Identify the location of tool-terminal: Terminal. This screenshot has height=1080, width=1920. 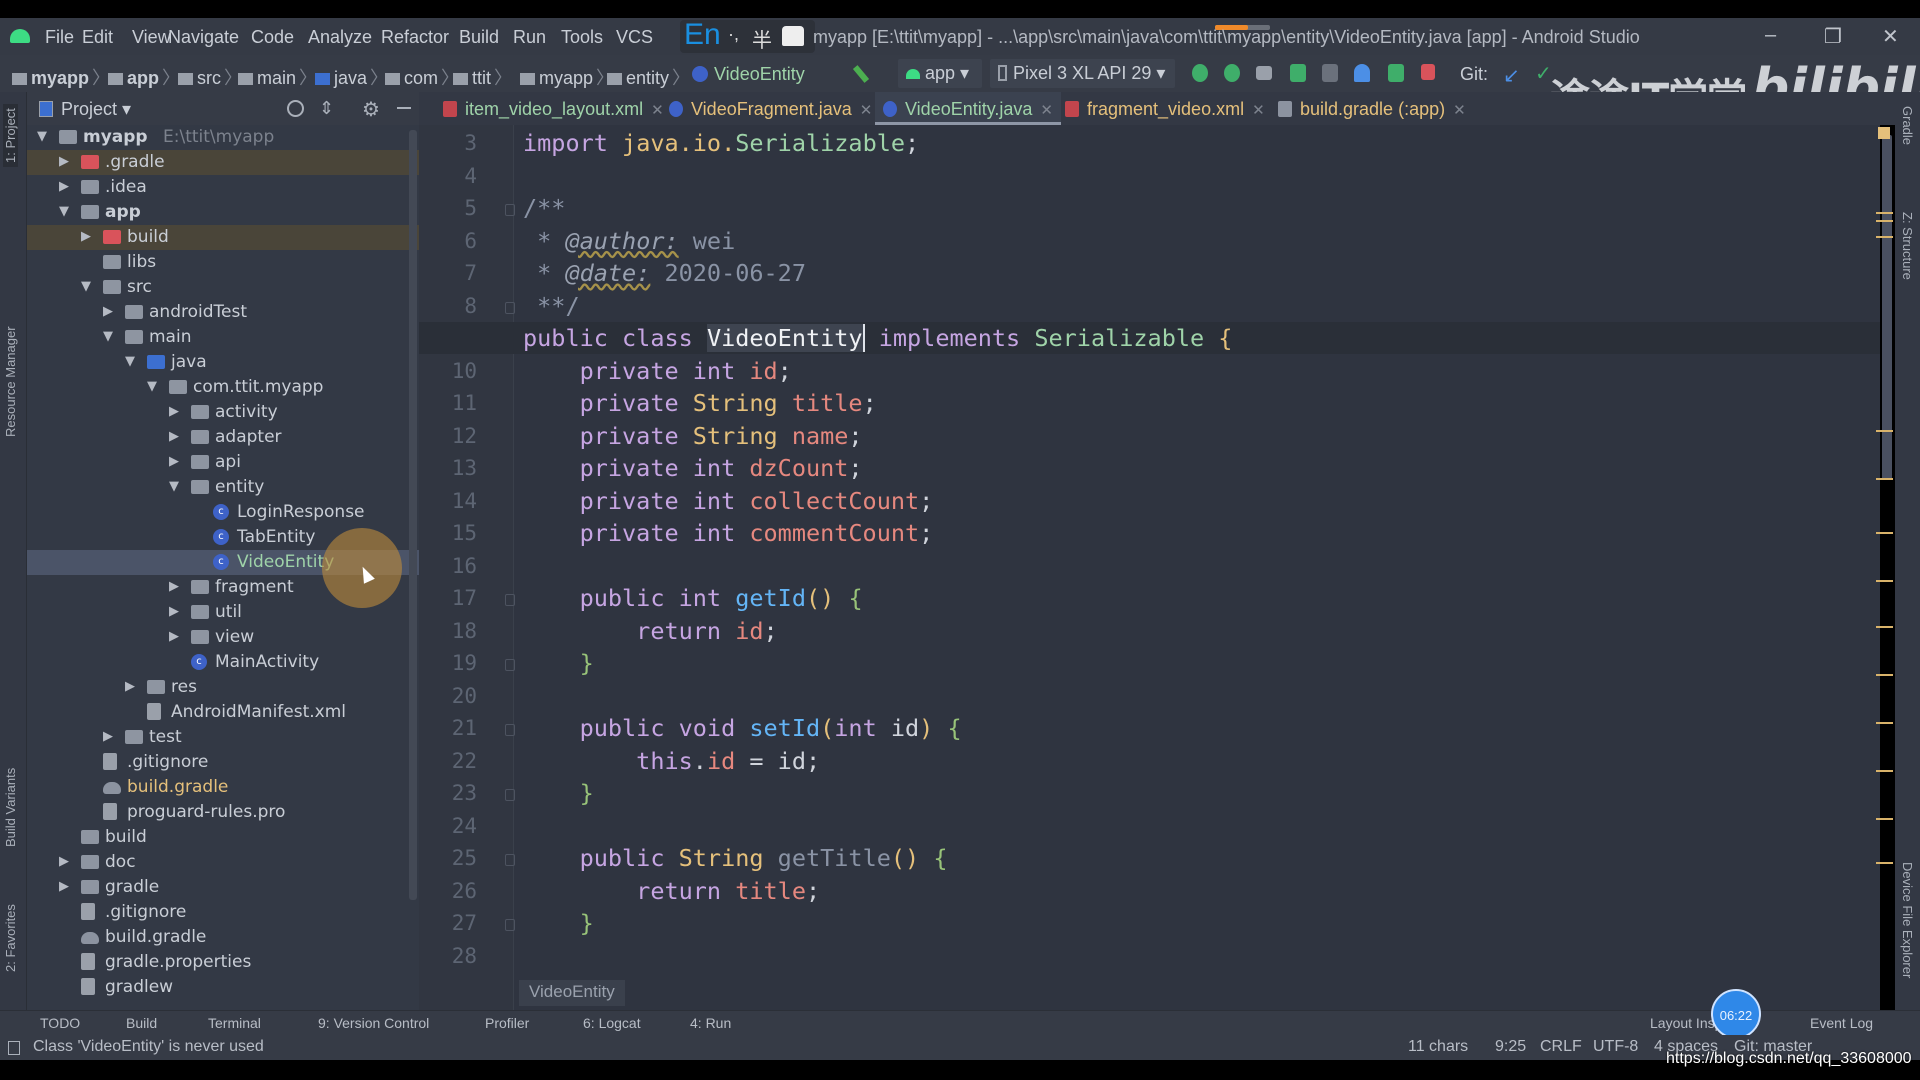
(234, 1023).